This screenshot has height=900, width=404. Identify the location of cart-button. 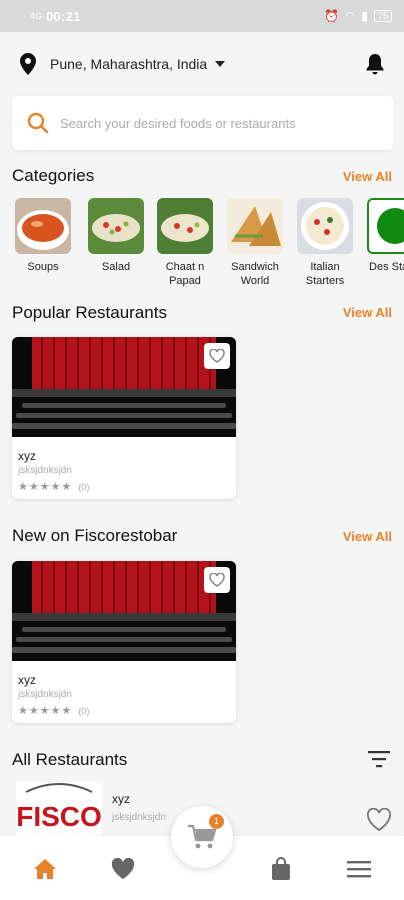
(202, 837).